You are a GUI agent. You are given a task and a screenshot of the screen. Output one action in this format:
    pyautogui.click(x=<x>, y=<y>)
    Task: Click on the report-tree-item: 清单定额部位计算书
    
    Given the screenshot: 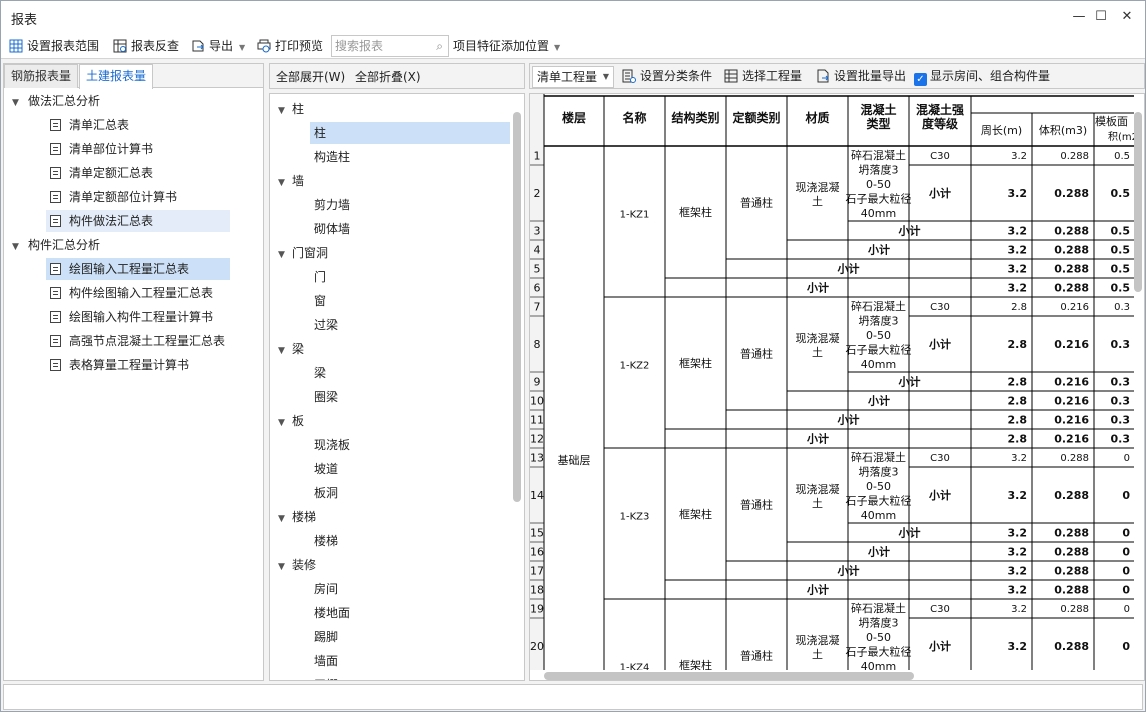 What is the action you would take?
    pyautogui.click(x=113, y=197)
    